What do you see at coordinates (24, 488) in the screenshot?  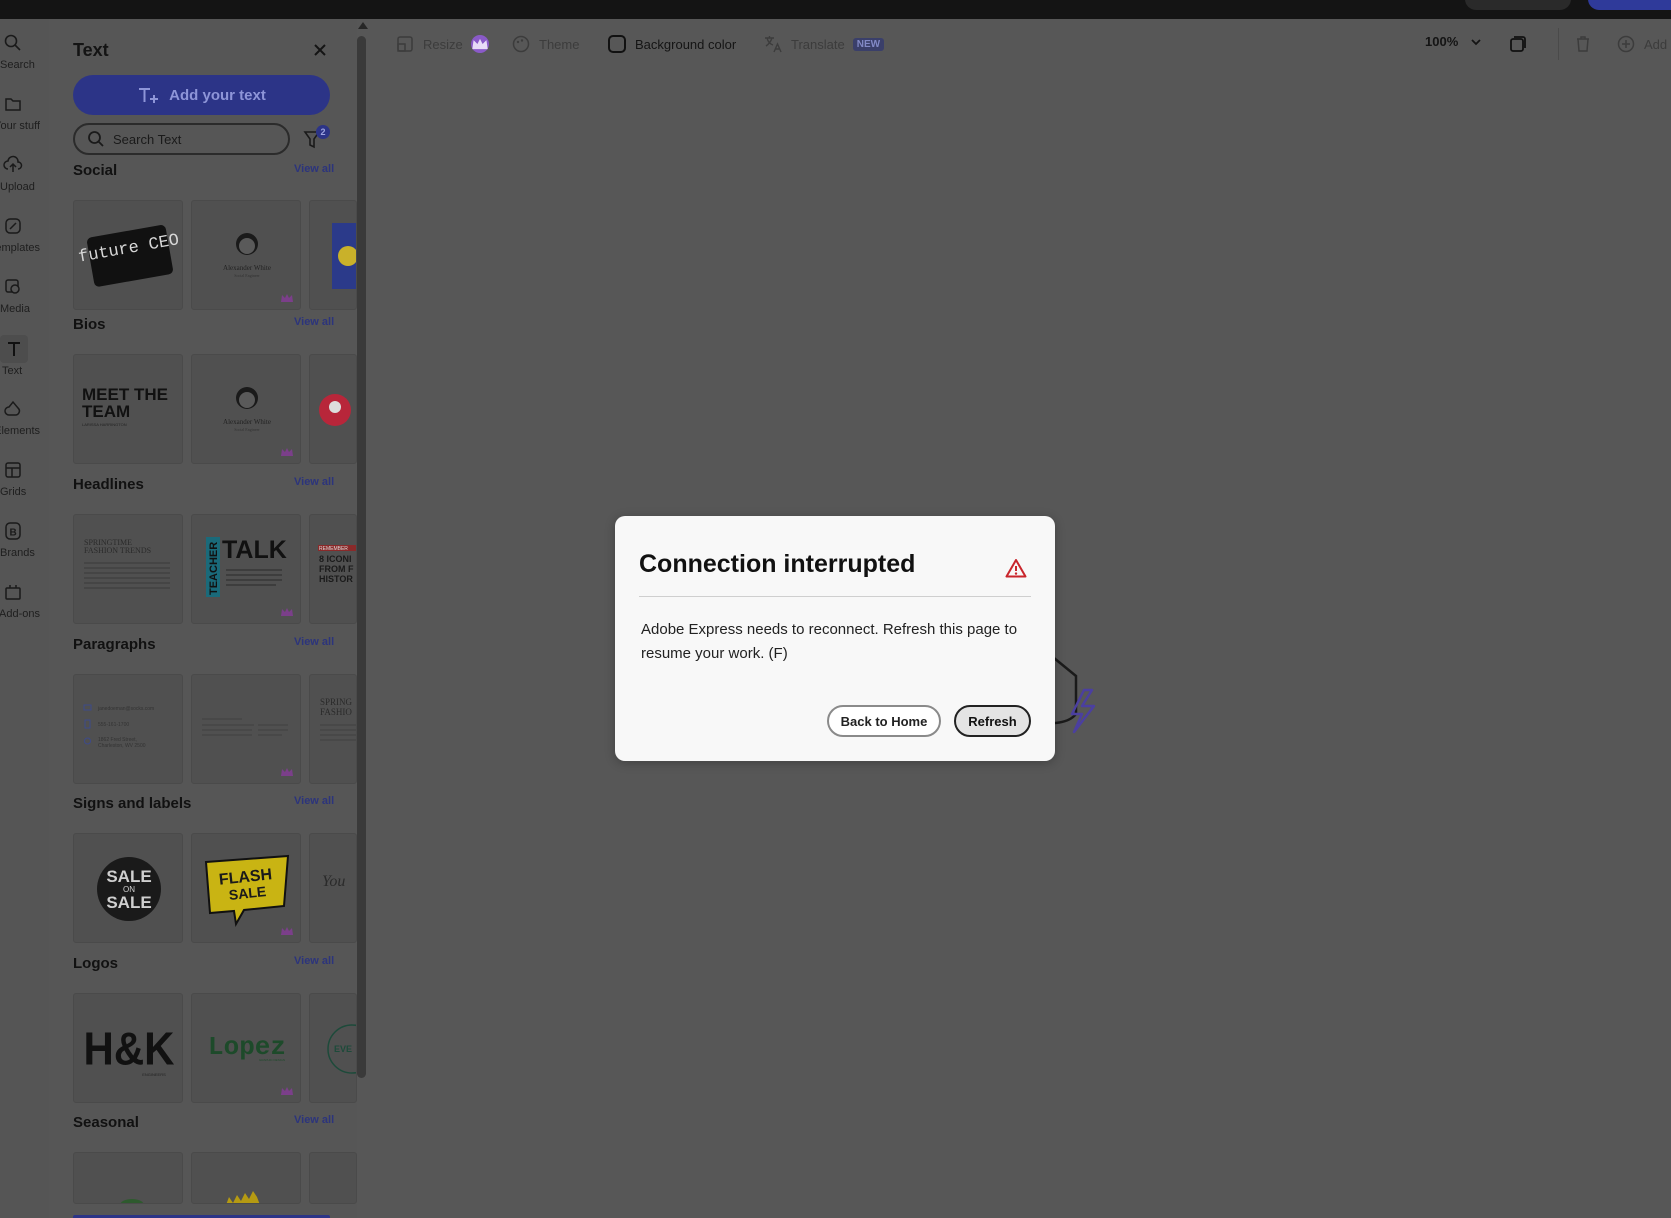 I see `rail-item-grids: Grids` at bounding box center [24, 488].